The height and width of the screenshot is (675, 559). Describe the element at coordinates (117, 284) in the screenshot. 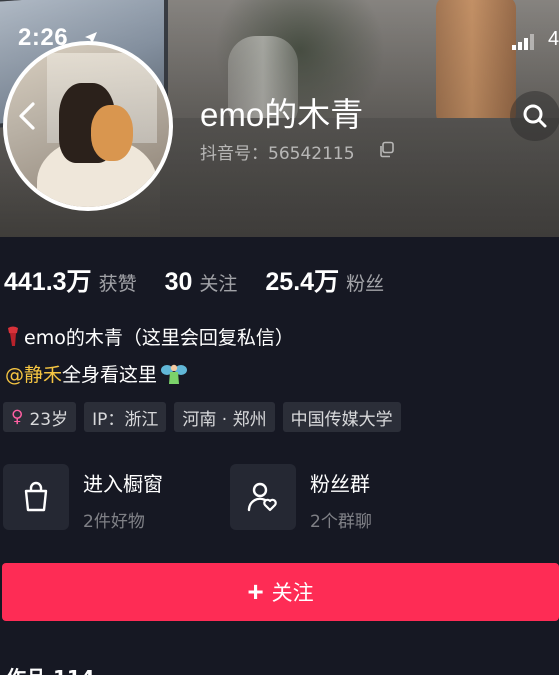

I see `stat-label: 获赞` at that location.